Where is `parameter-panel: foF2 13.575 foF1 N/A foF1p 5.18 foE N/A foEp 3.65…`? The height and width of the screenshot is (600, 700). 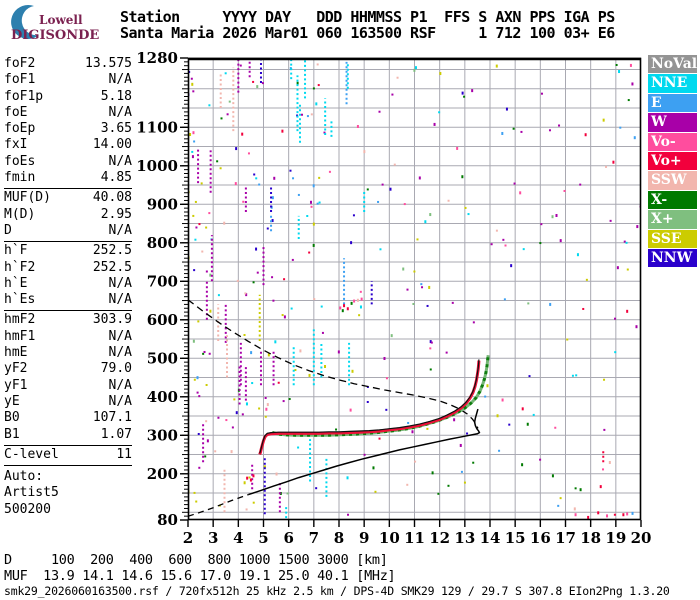
parameter-panel: foF2 13.575 foF1 N/A foF1p 5.18 foE N/A foEp 3.65… is located at coordinates (68, 284).